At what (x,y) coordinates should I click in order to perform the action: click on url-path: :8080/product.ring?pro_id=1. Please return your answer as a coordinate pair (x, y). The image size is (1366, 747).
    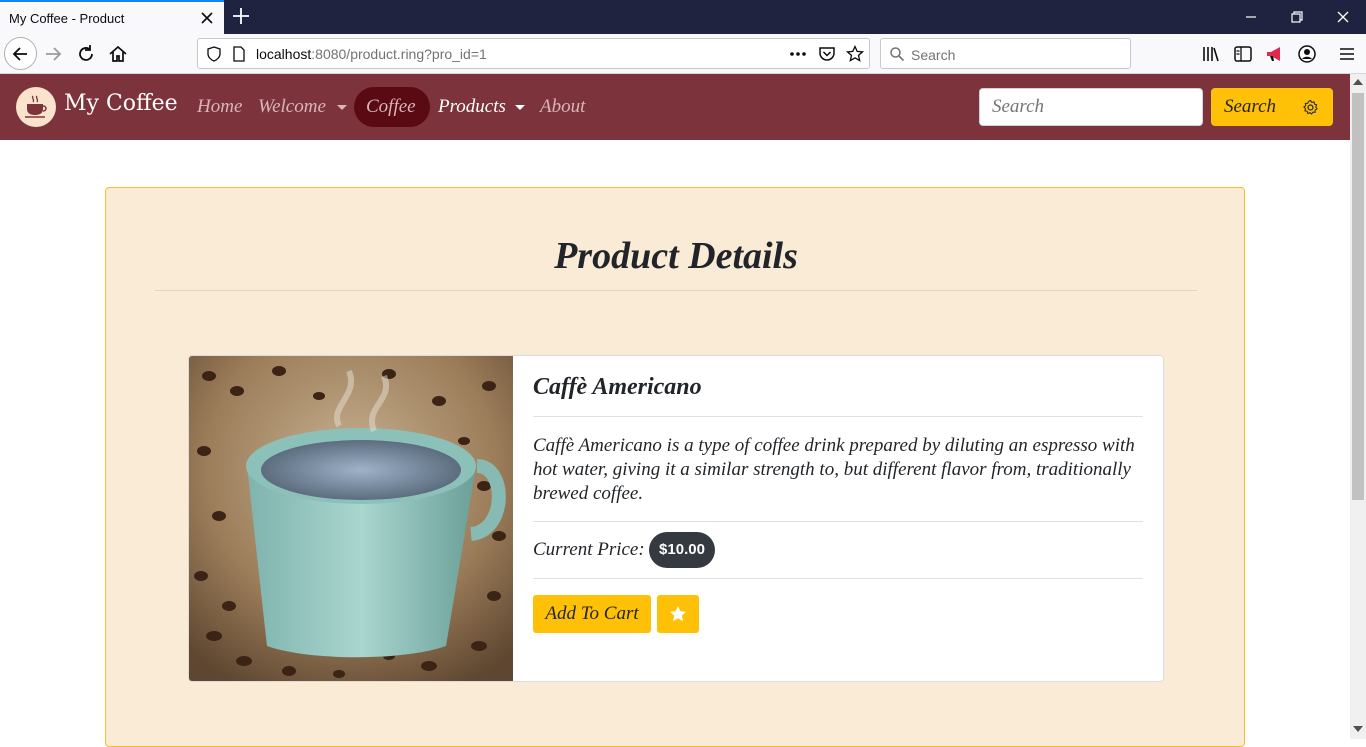
    Looking at the image, I should click on (399, 54).